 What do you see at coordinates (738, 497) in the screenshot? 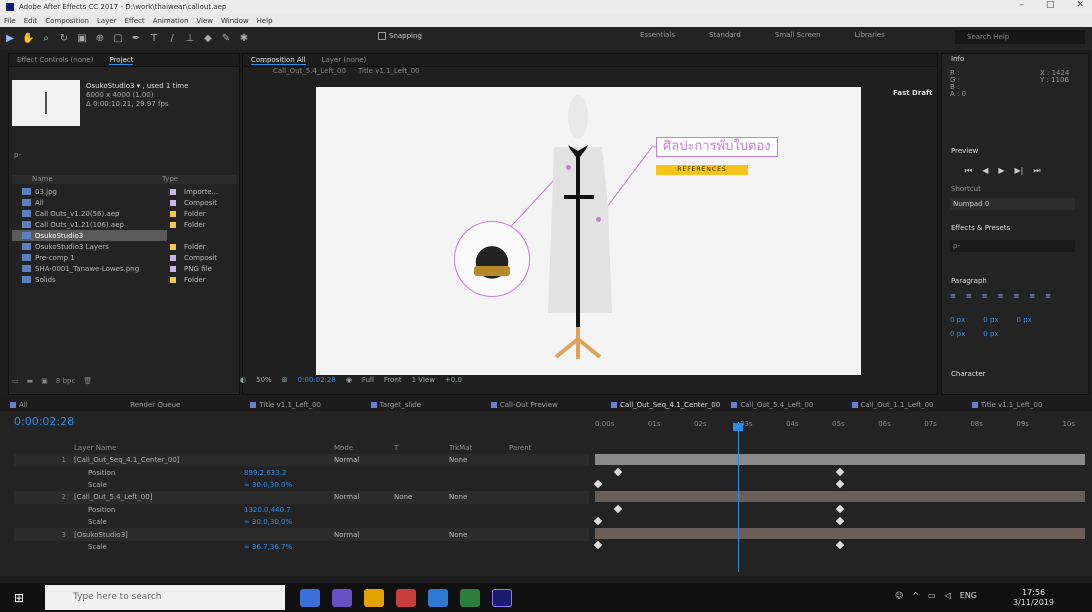
I see `playhead-line` at bounding box center [738, 497].